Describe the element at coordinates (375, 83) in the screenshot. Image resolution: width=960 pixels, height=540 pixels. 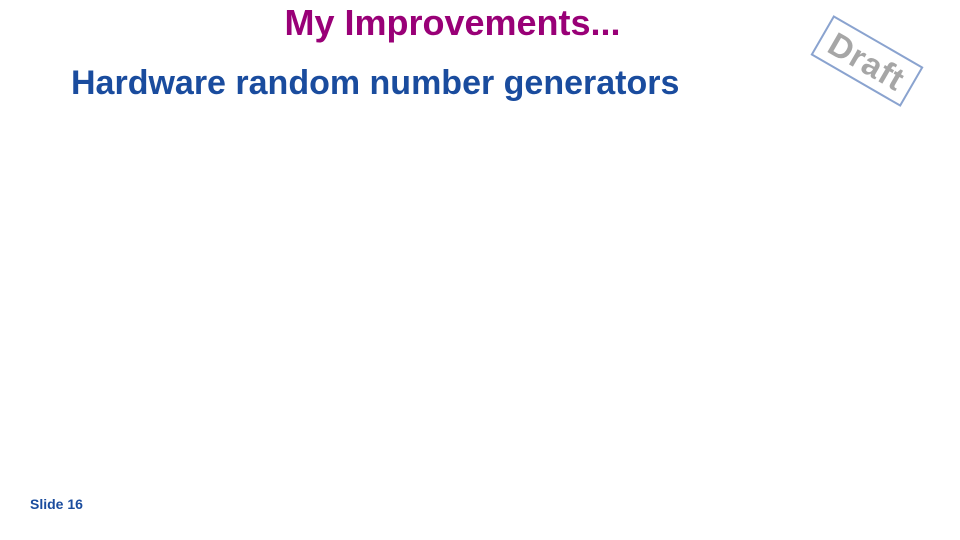
I see `slide-subtitle: Hardware random number generators` at that location.